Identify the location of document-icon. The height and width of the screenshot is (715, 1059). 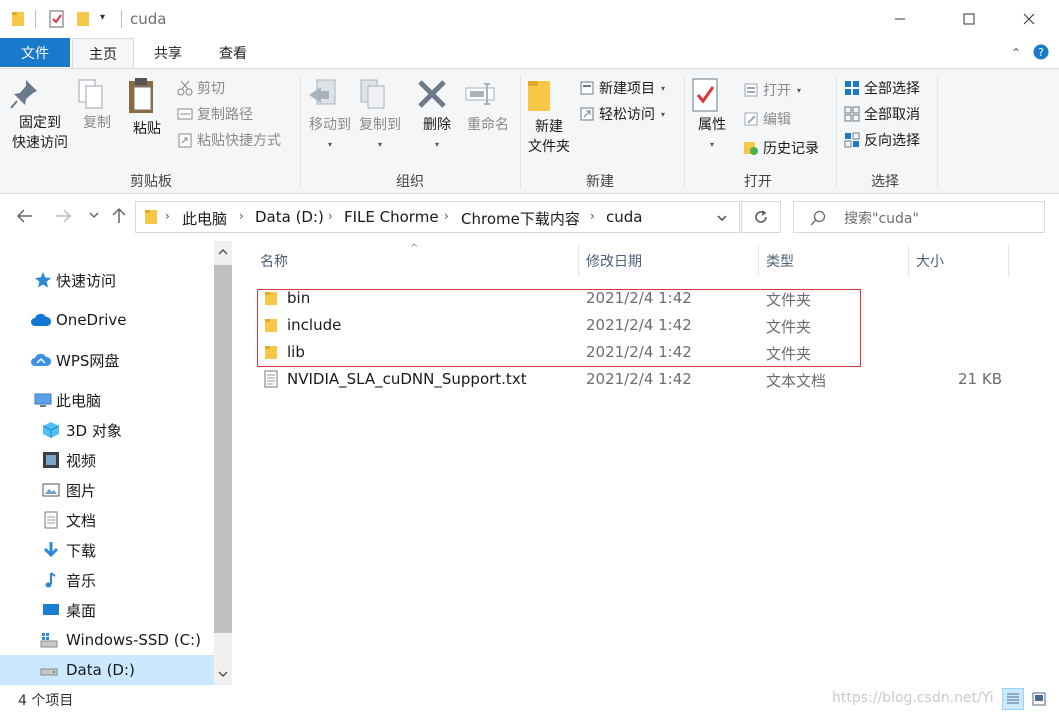
(51, 520).